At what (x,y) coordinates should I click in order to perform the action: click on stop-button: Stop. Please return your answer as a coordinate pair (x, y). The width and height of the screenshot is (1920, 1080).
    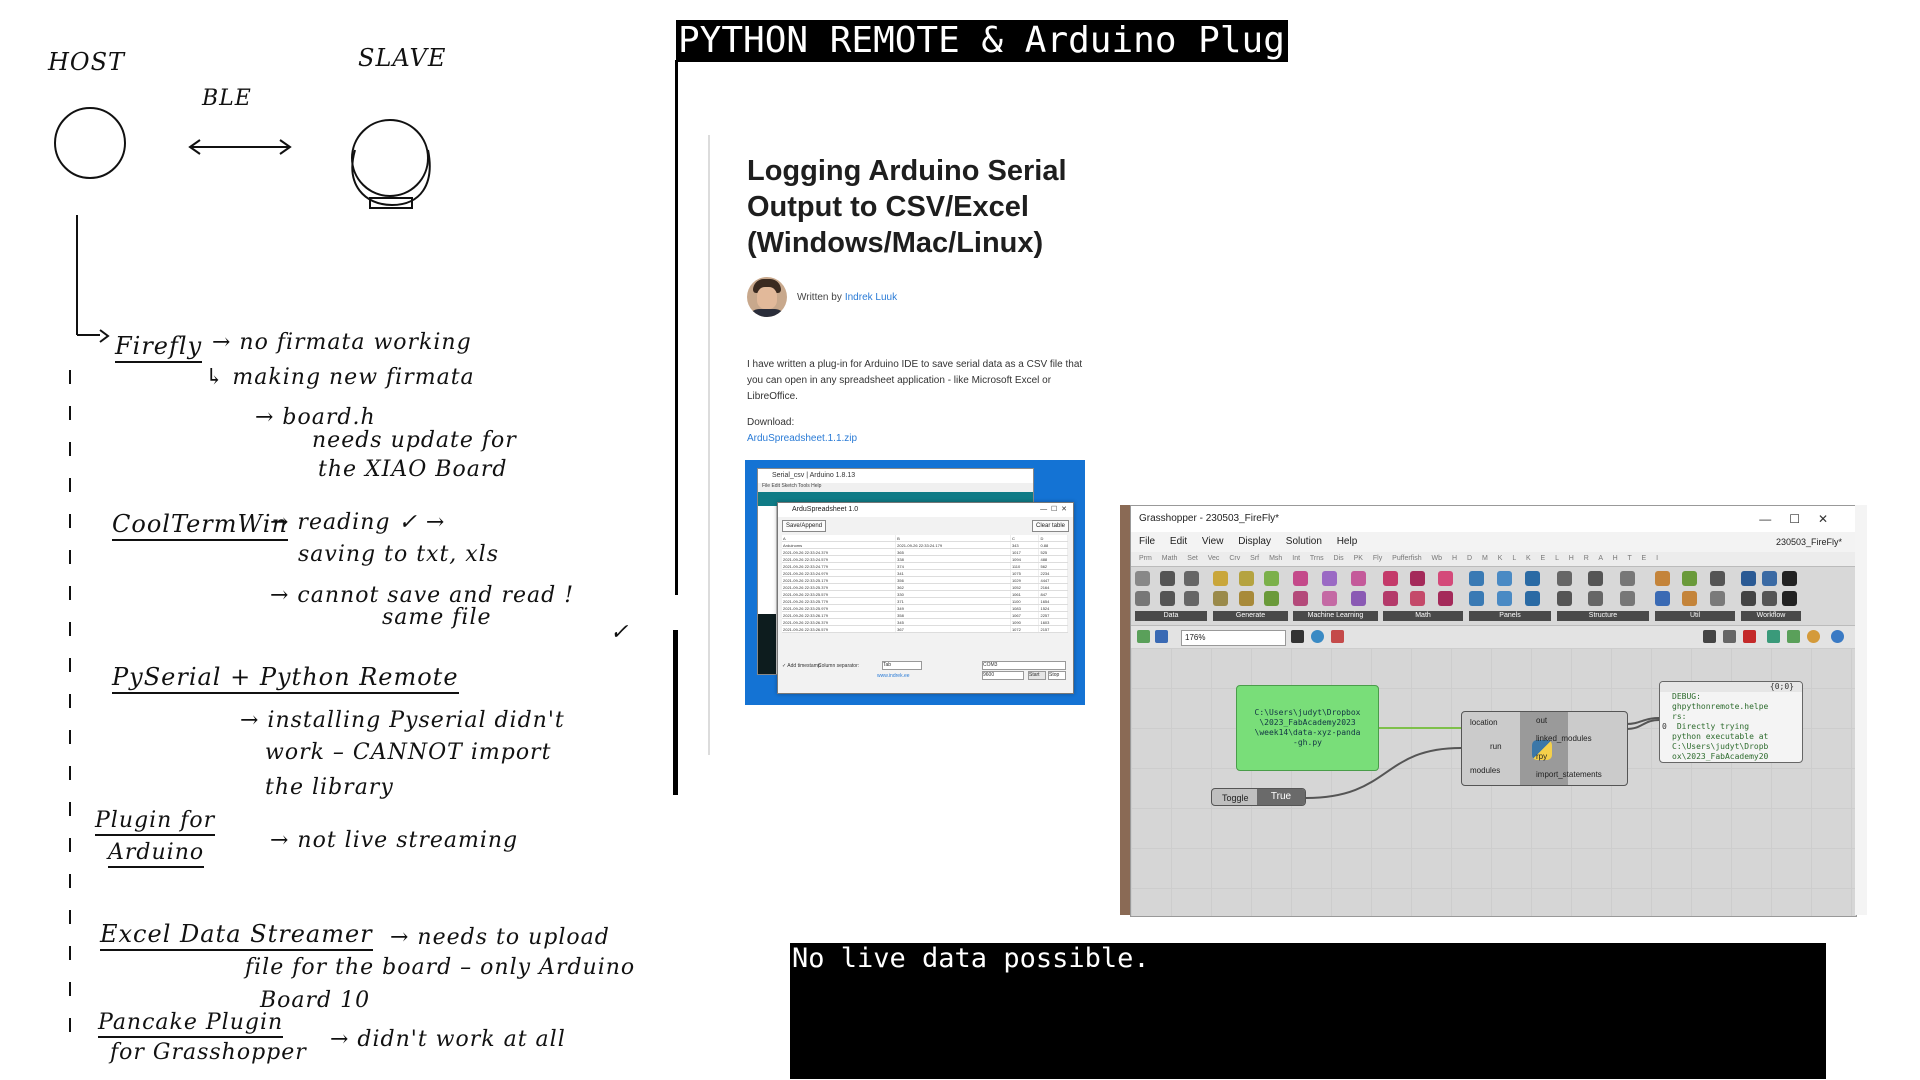
    Looking at the image, I should click on (1057, 675).